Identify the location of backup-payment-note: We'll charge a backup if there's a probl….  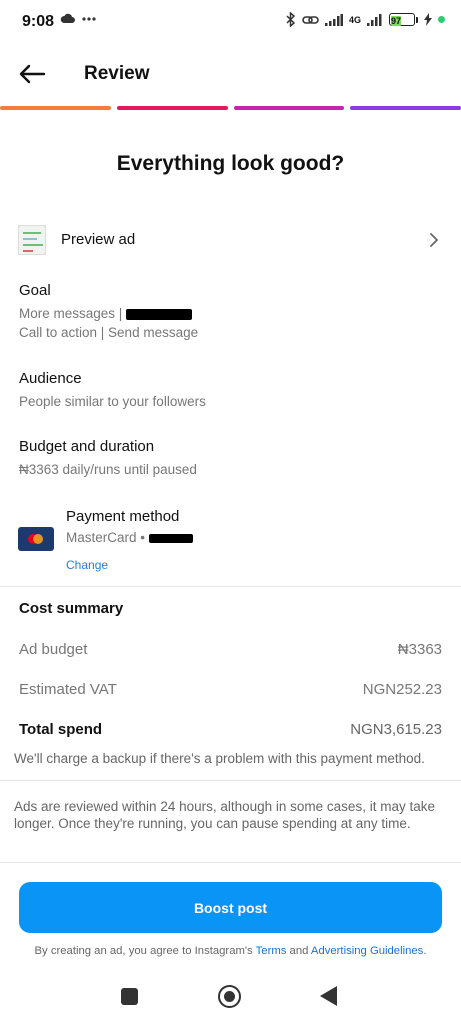
(219, 758).